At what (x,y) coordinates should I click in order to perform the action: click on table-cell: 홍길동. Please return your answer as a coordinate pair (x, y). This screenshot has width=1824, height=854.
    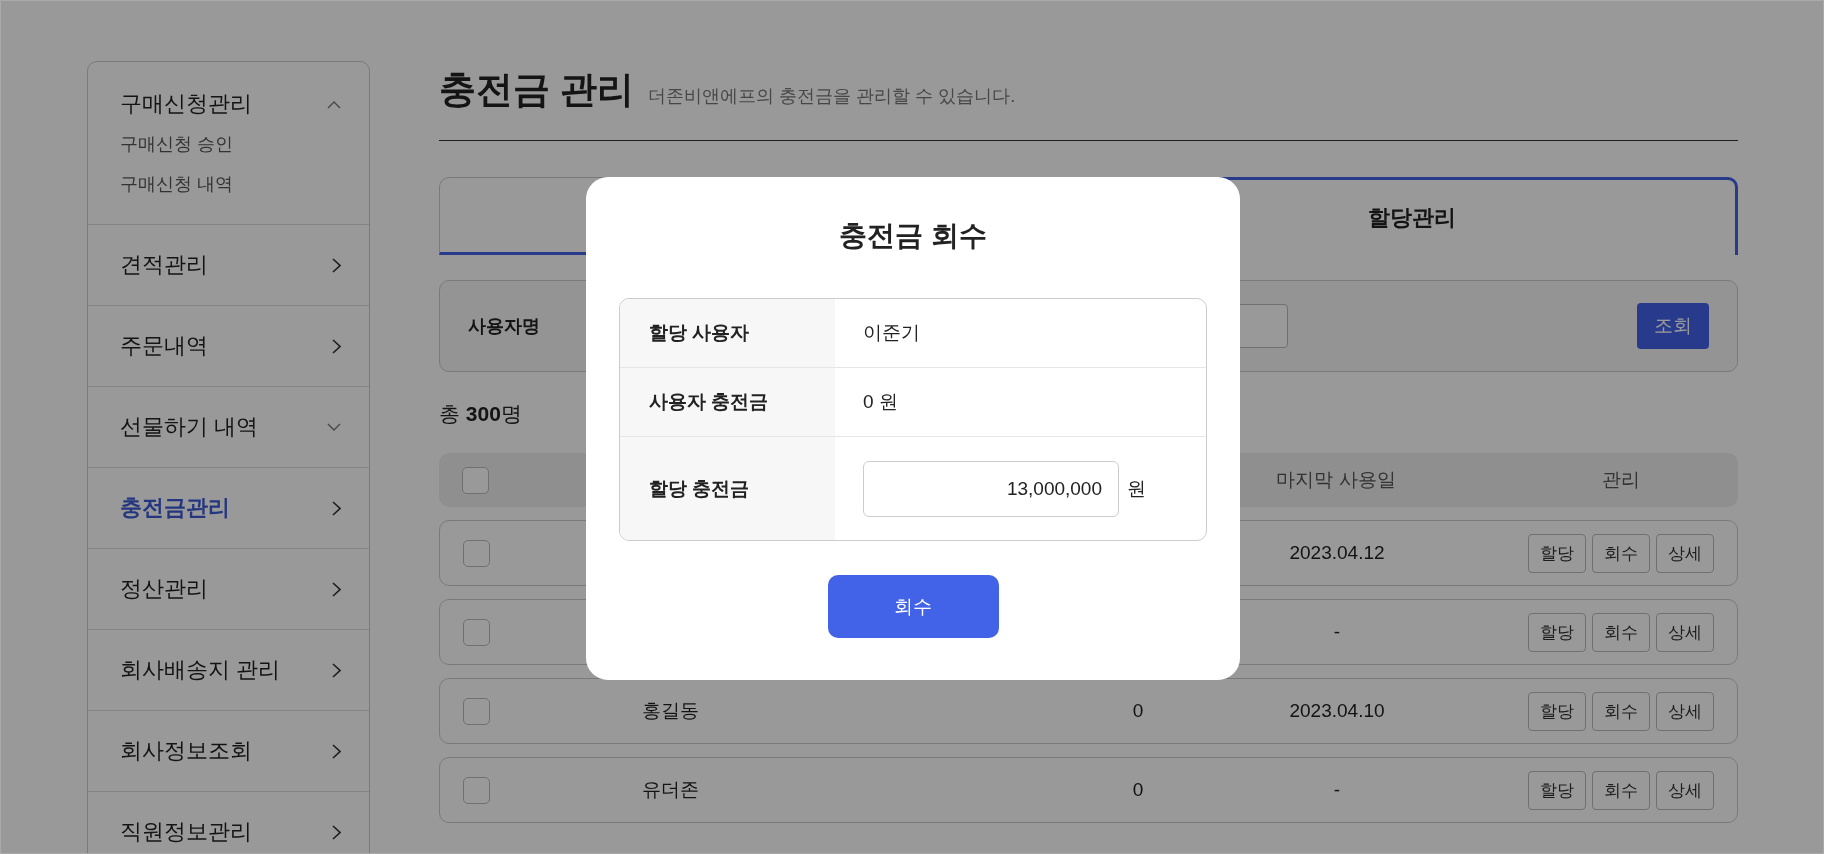
    Looking at the image, I should click on (670, 710).